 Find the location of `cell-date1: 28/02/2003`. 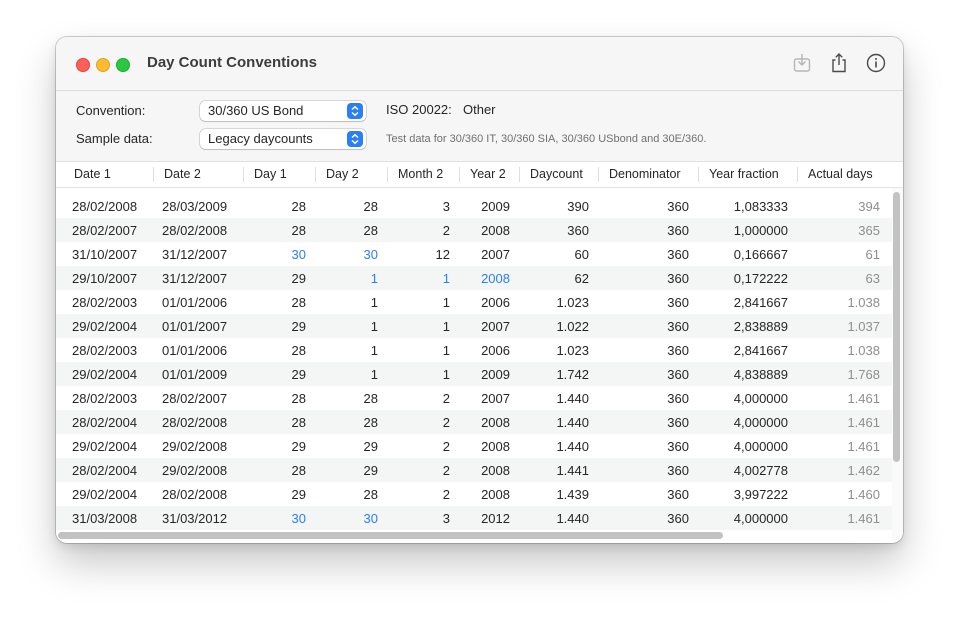

cell-date1: 28/02/2003 is located at coordinates (105, 302).